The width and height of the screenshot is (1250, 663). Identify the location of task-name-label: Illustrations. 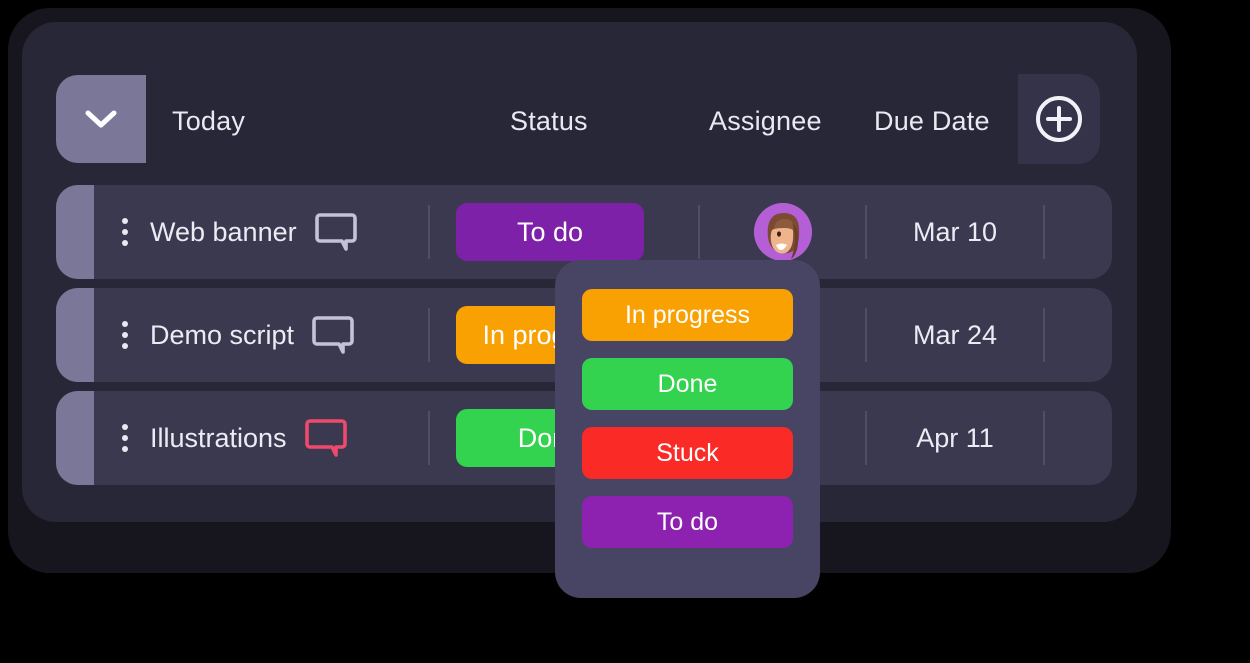
(218, 437).